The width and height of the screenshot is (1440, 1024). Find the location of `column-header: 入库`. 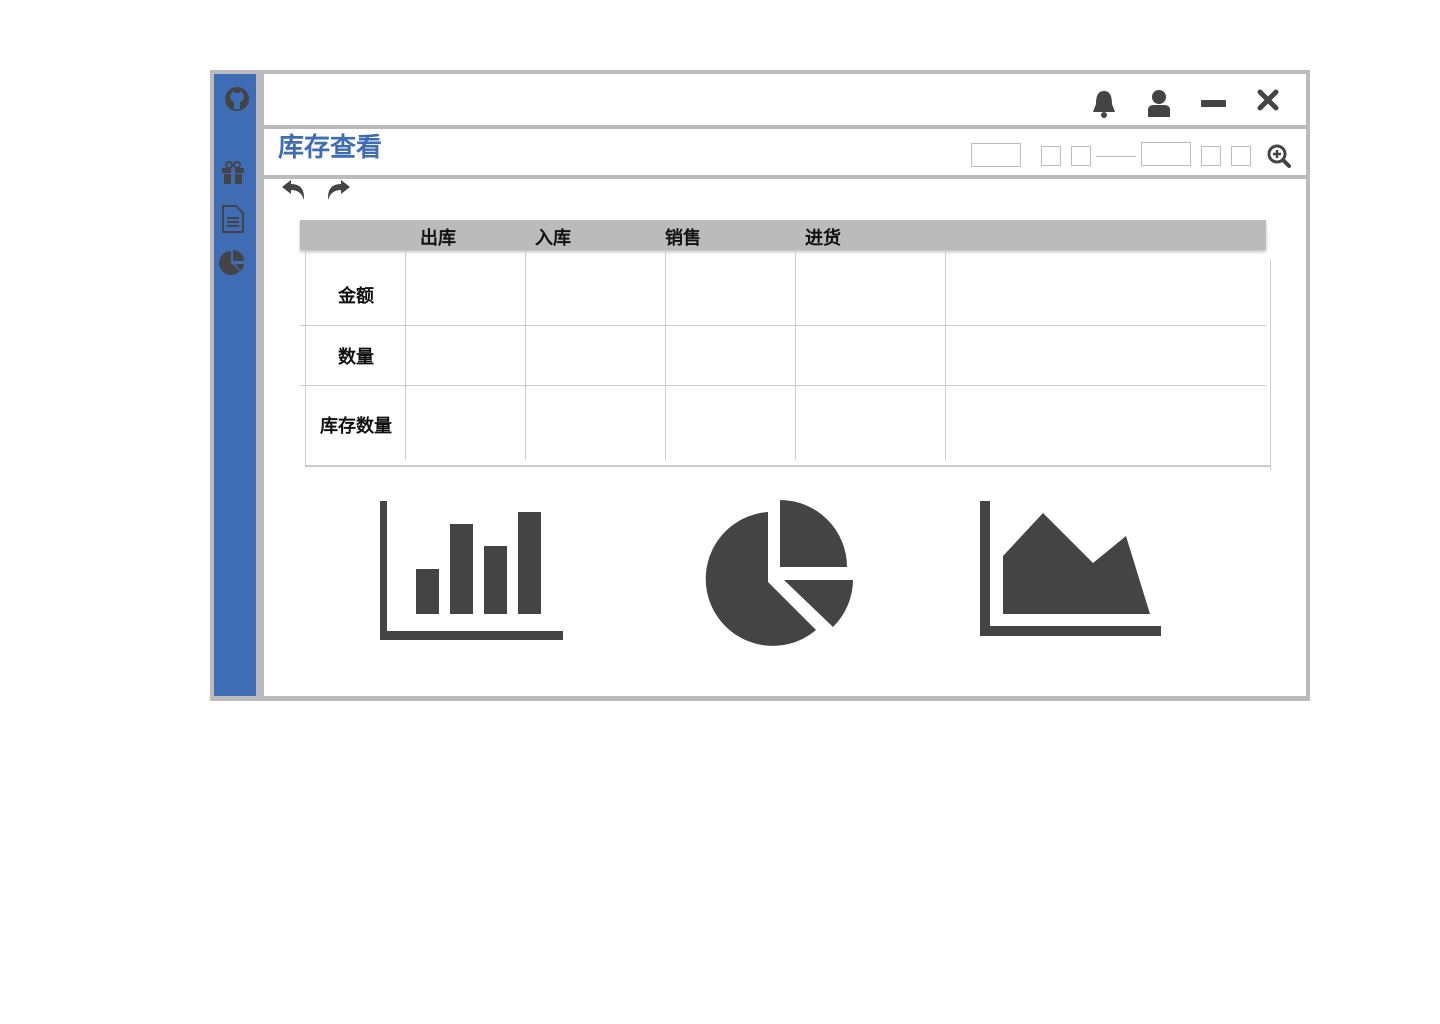

column-header: 入库 is located at coordinates (553, 238).